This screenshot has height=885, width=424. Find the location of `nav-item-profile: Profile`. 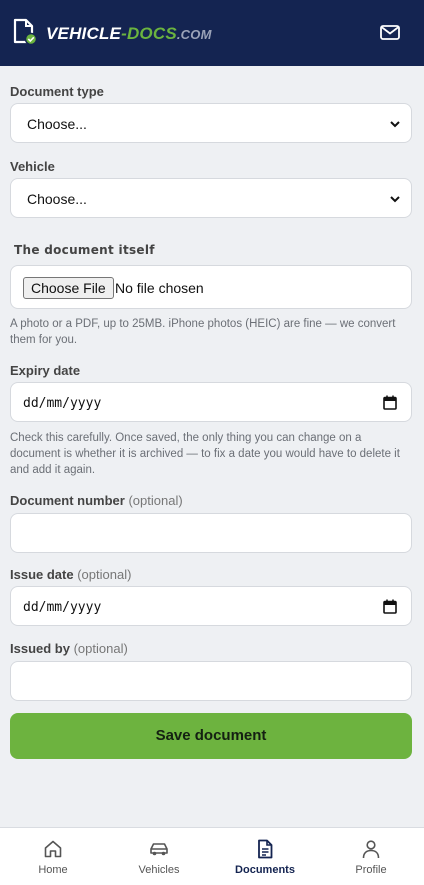

nav-item-profile: Profile is located at coordinates (371, 856).